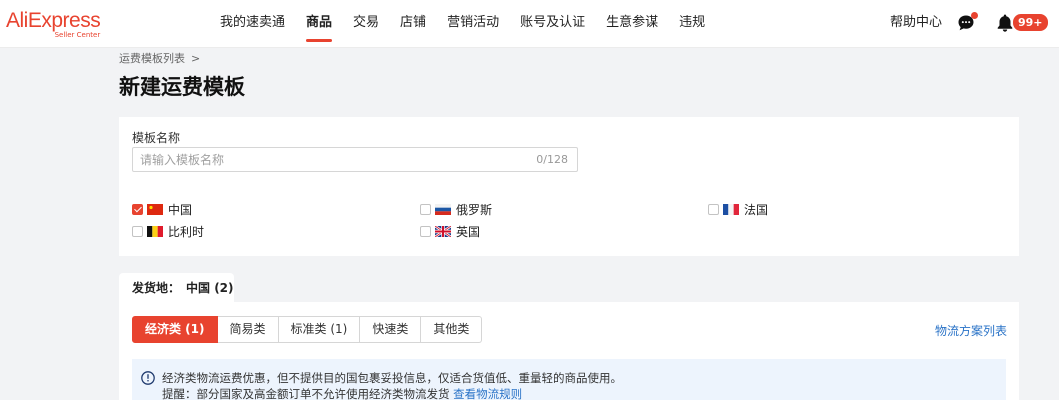 Image resolution: width=1059 pixels, height=400 pixels. What do you see at coordinates (474, 210) in the screenshot?
I see `country-label: 俄罗斯` at bounding box center [474, 210].